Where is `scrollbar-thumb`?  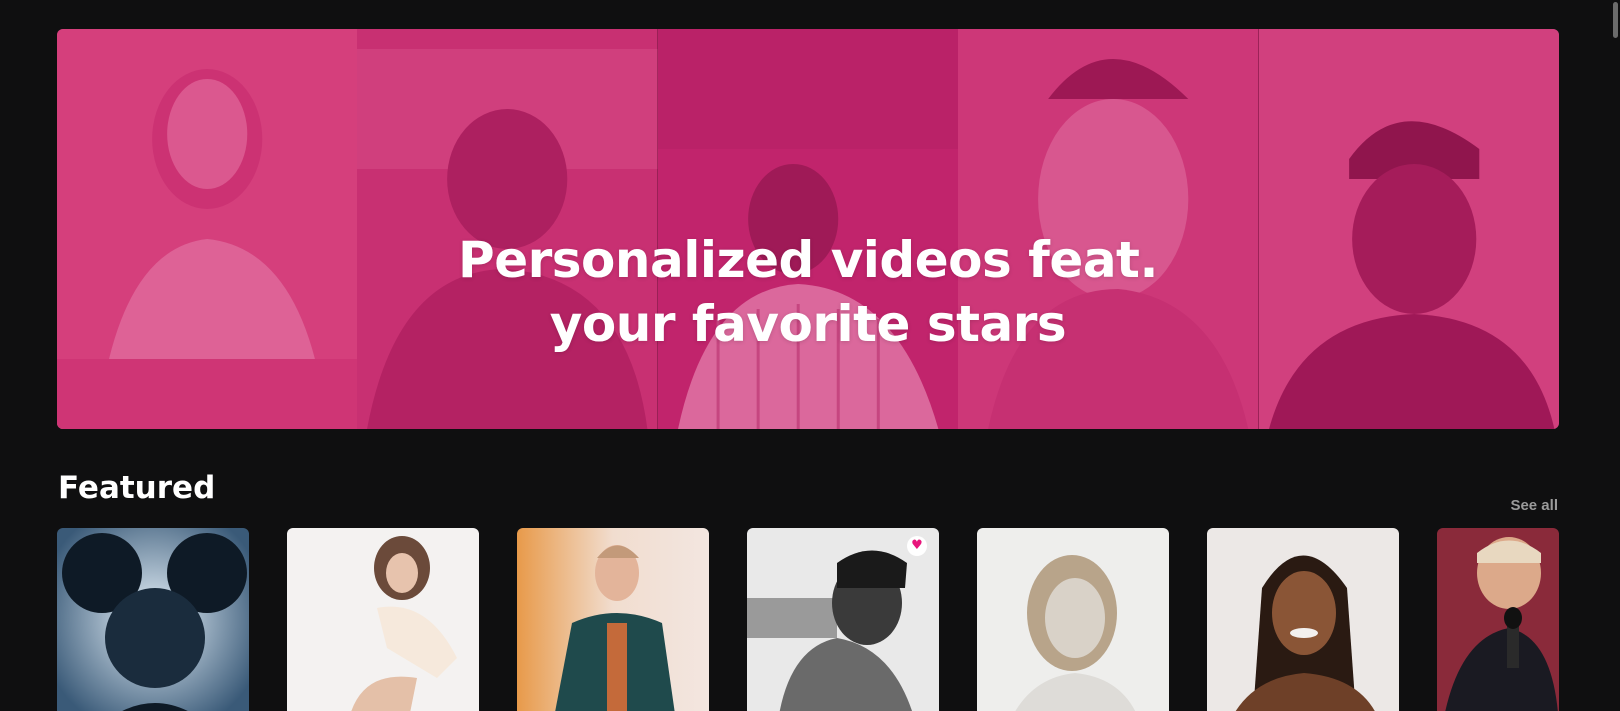 scrollbar-thumb is located at coordinates (1615, 20).